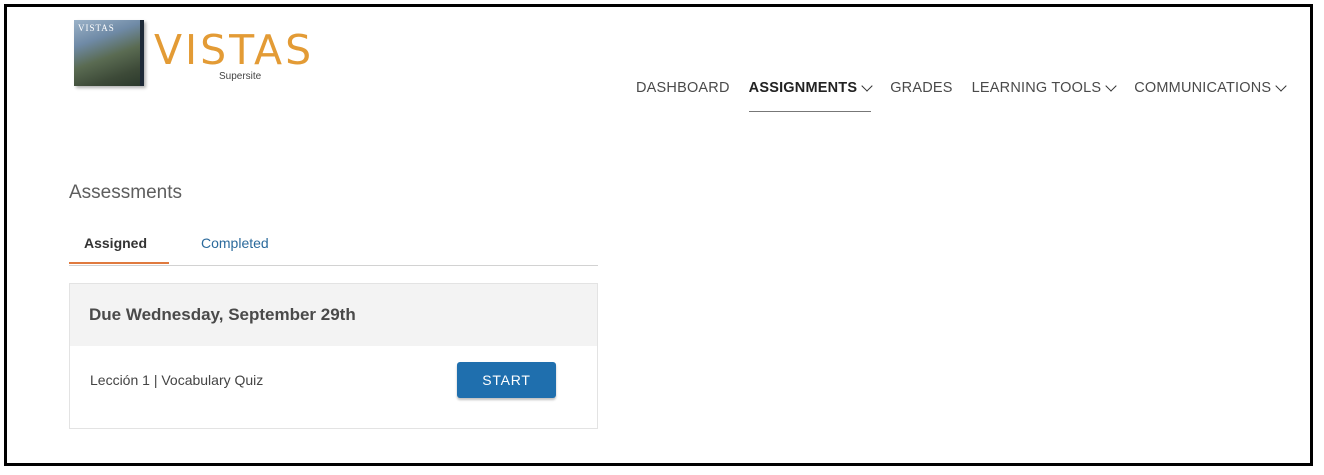 The width and height of the screenshot is (1324, 475). Describe the element at coordinates (109, 53) in the screenshot. I see `book-cover-image: VISTAS` at that location.